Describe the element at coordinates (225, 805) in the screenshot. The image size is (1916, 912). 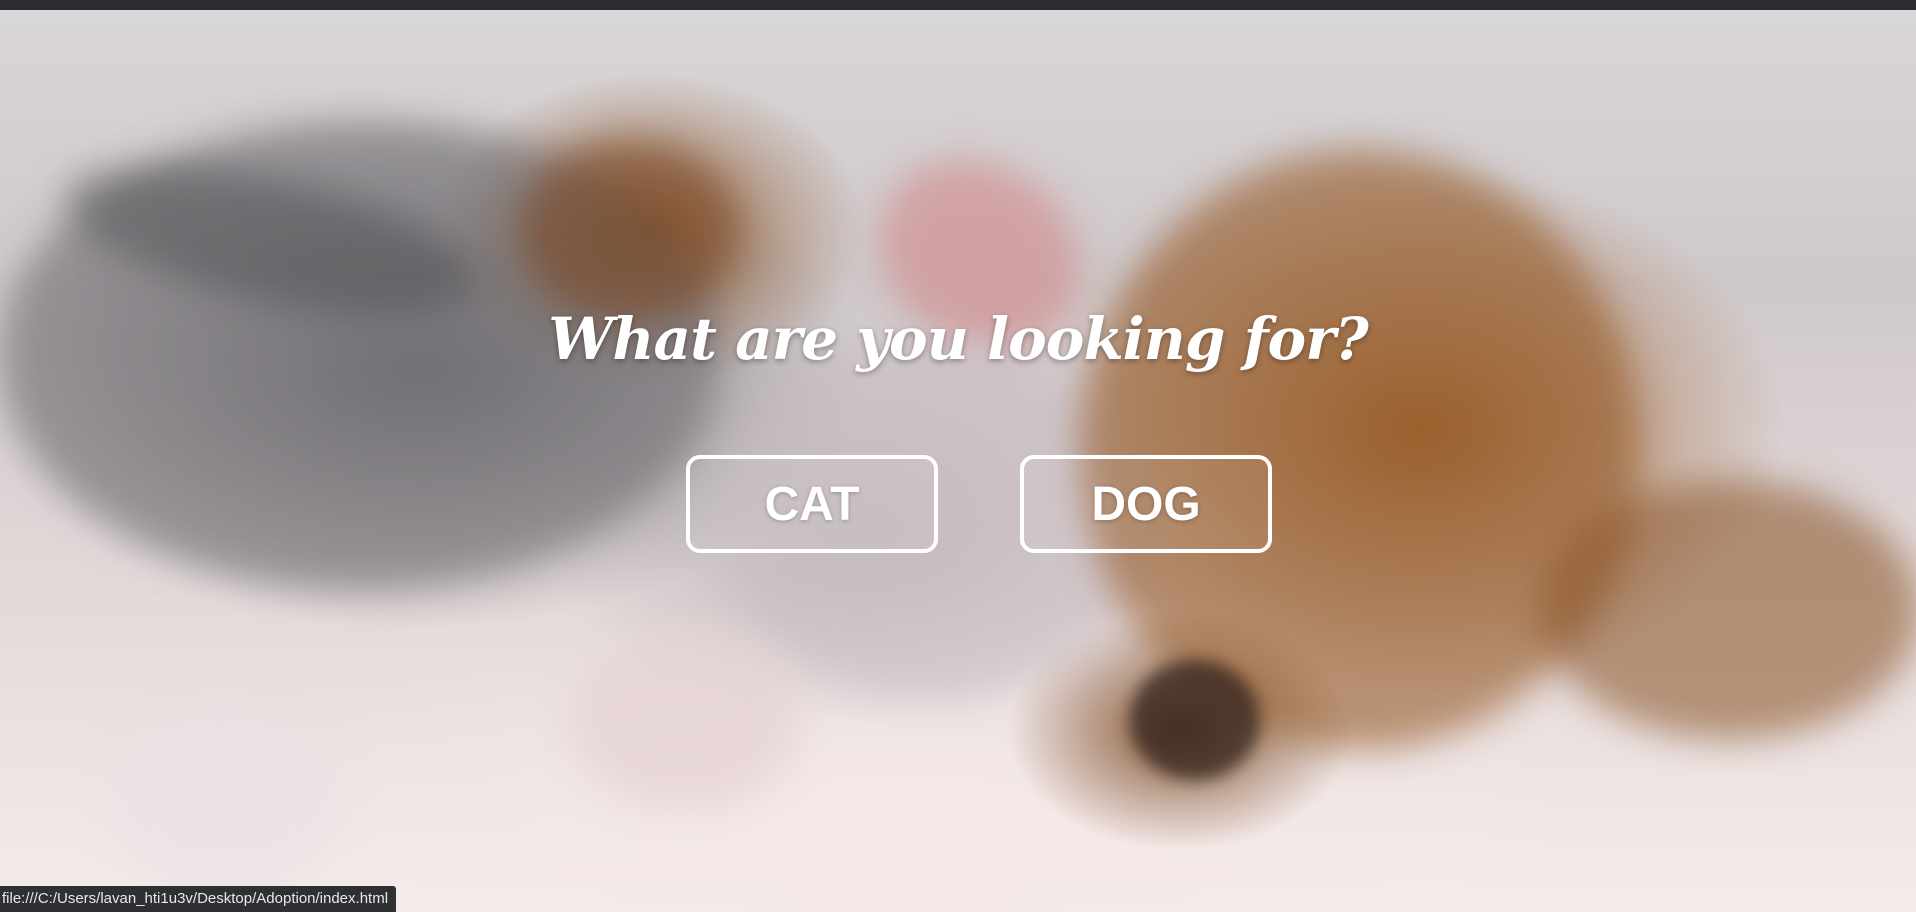
I see `kitten-paw-shape` at that location.